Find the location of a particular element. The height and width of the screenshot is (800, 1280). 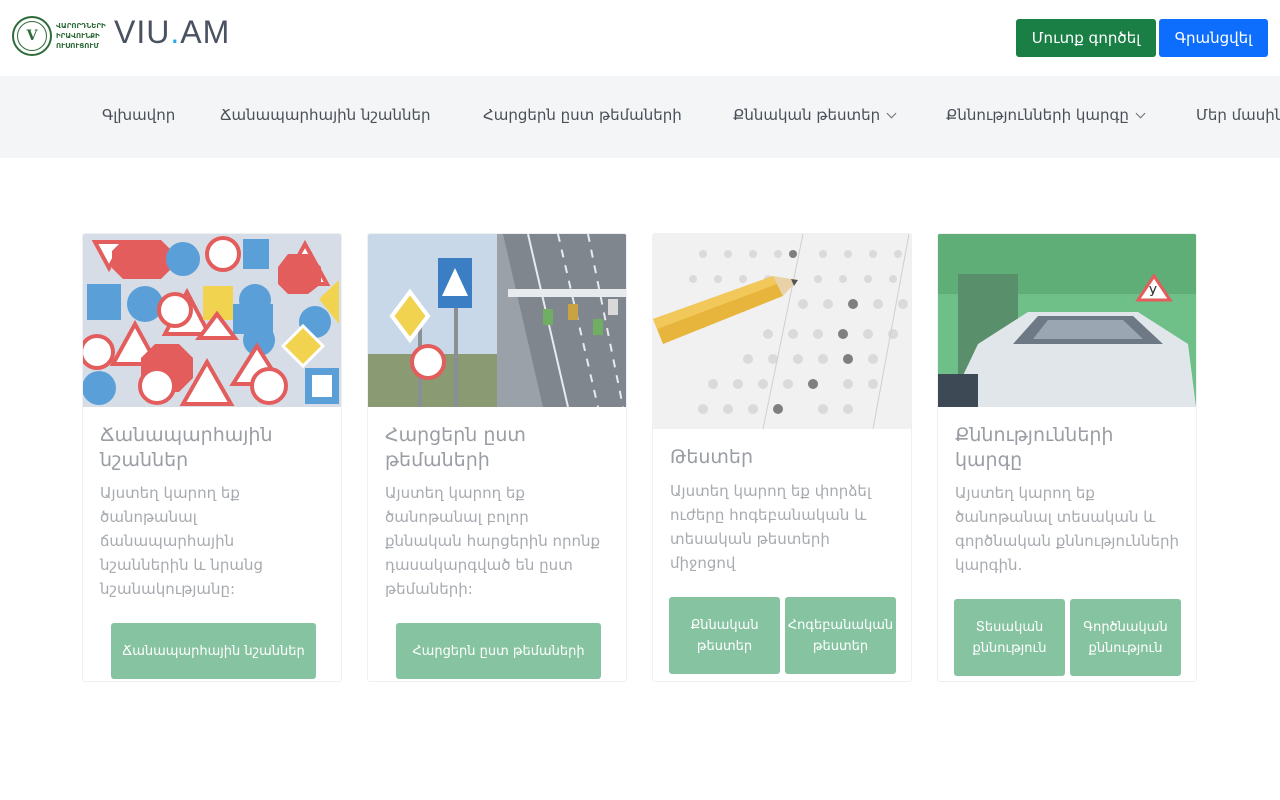

organization-name: ՎԱՐՈՐԴՆԵՐԻ ԻՐԱՎՈՒՆՔԻ ՈՒՍՈՒՑՈՒՄ is located at coordinates (87, 36).